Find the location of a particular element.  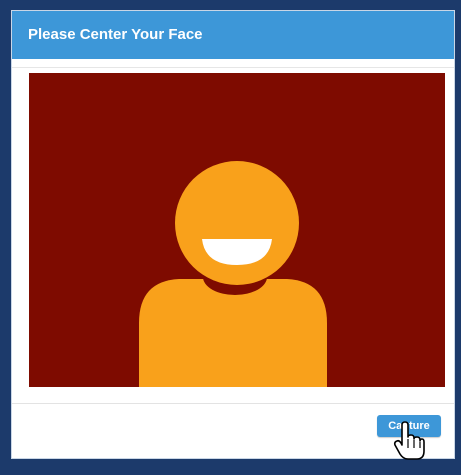

footer-divider is located at coordinates (233, 403).